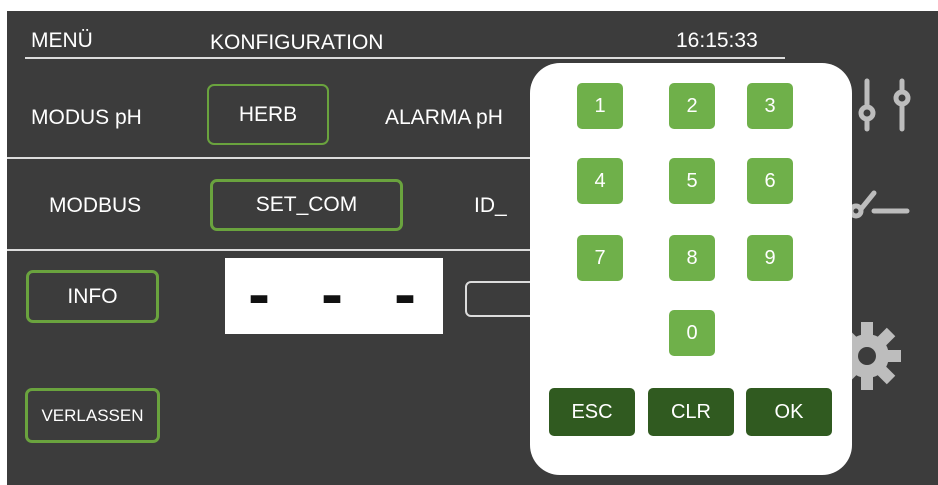  I want to click on clear-button: CLR, so click(691, 412).